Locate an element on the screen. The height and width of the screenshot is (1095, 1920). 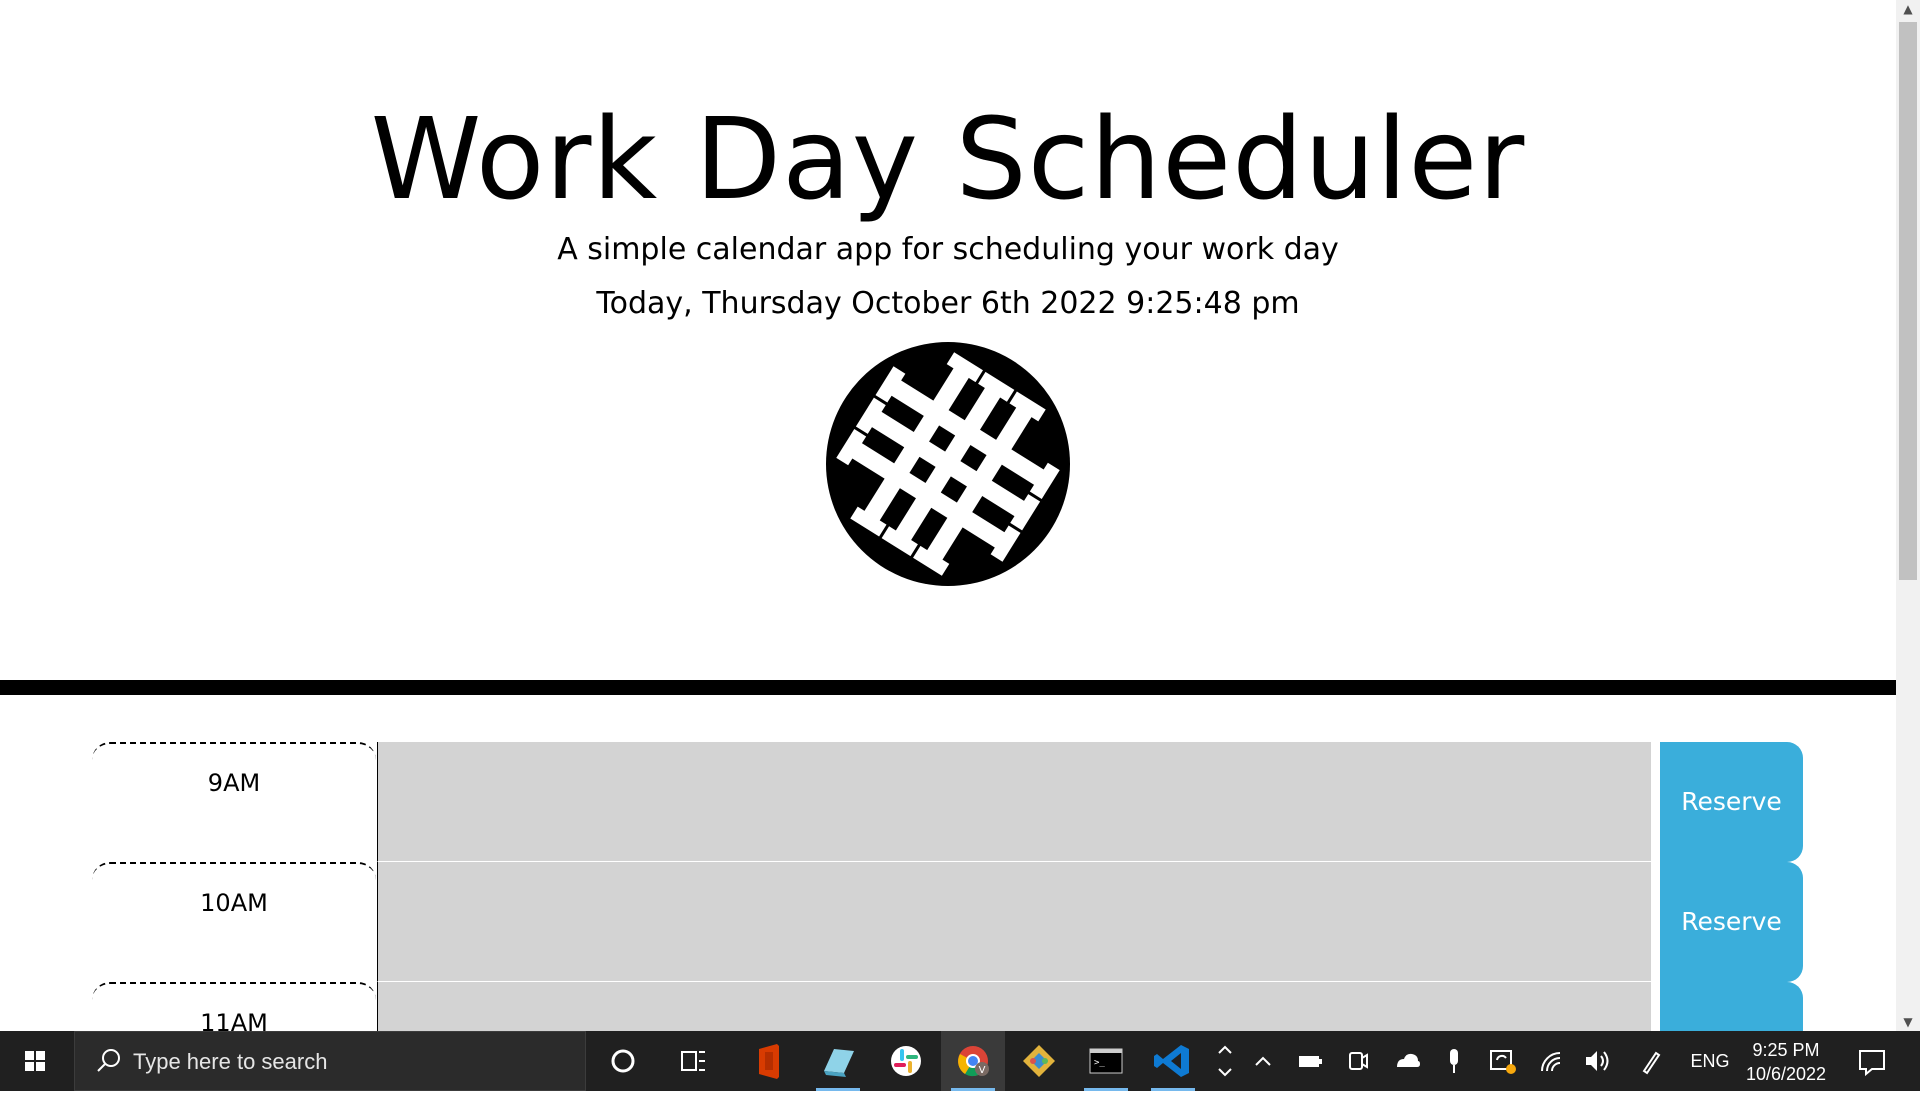
volume-icon is located at coordinates (1597, 1061).